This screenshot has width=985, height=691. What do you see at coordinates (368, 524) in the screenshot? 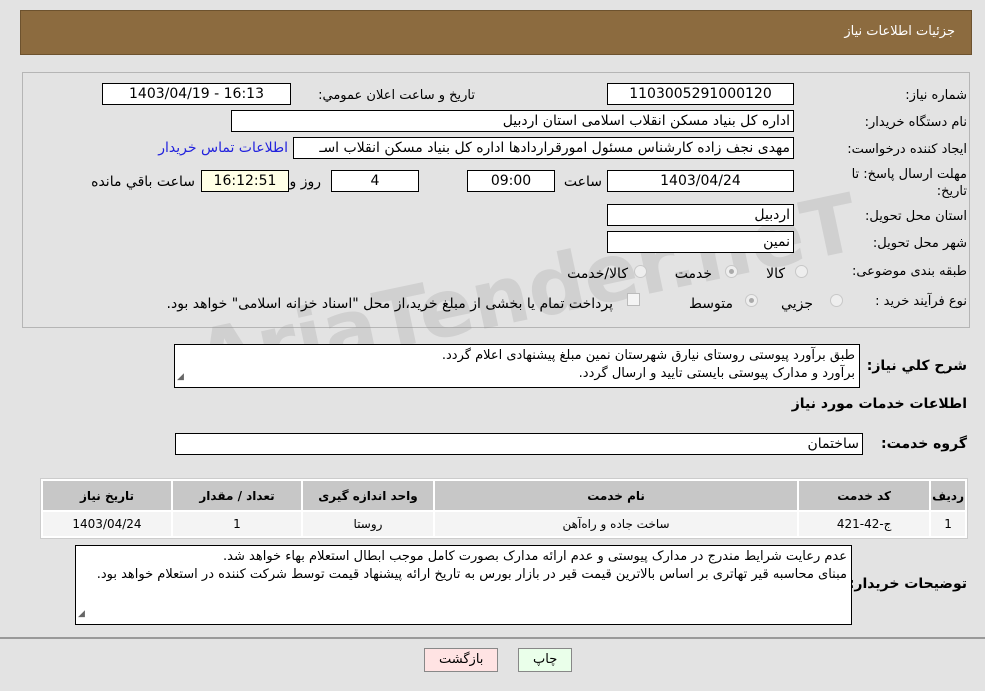
I see `cell-unit: روستا` at bounding box center [368, 524].